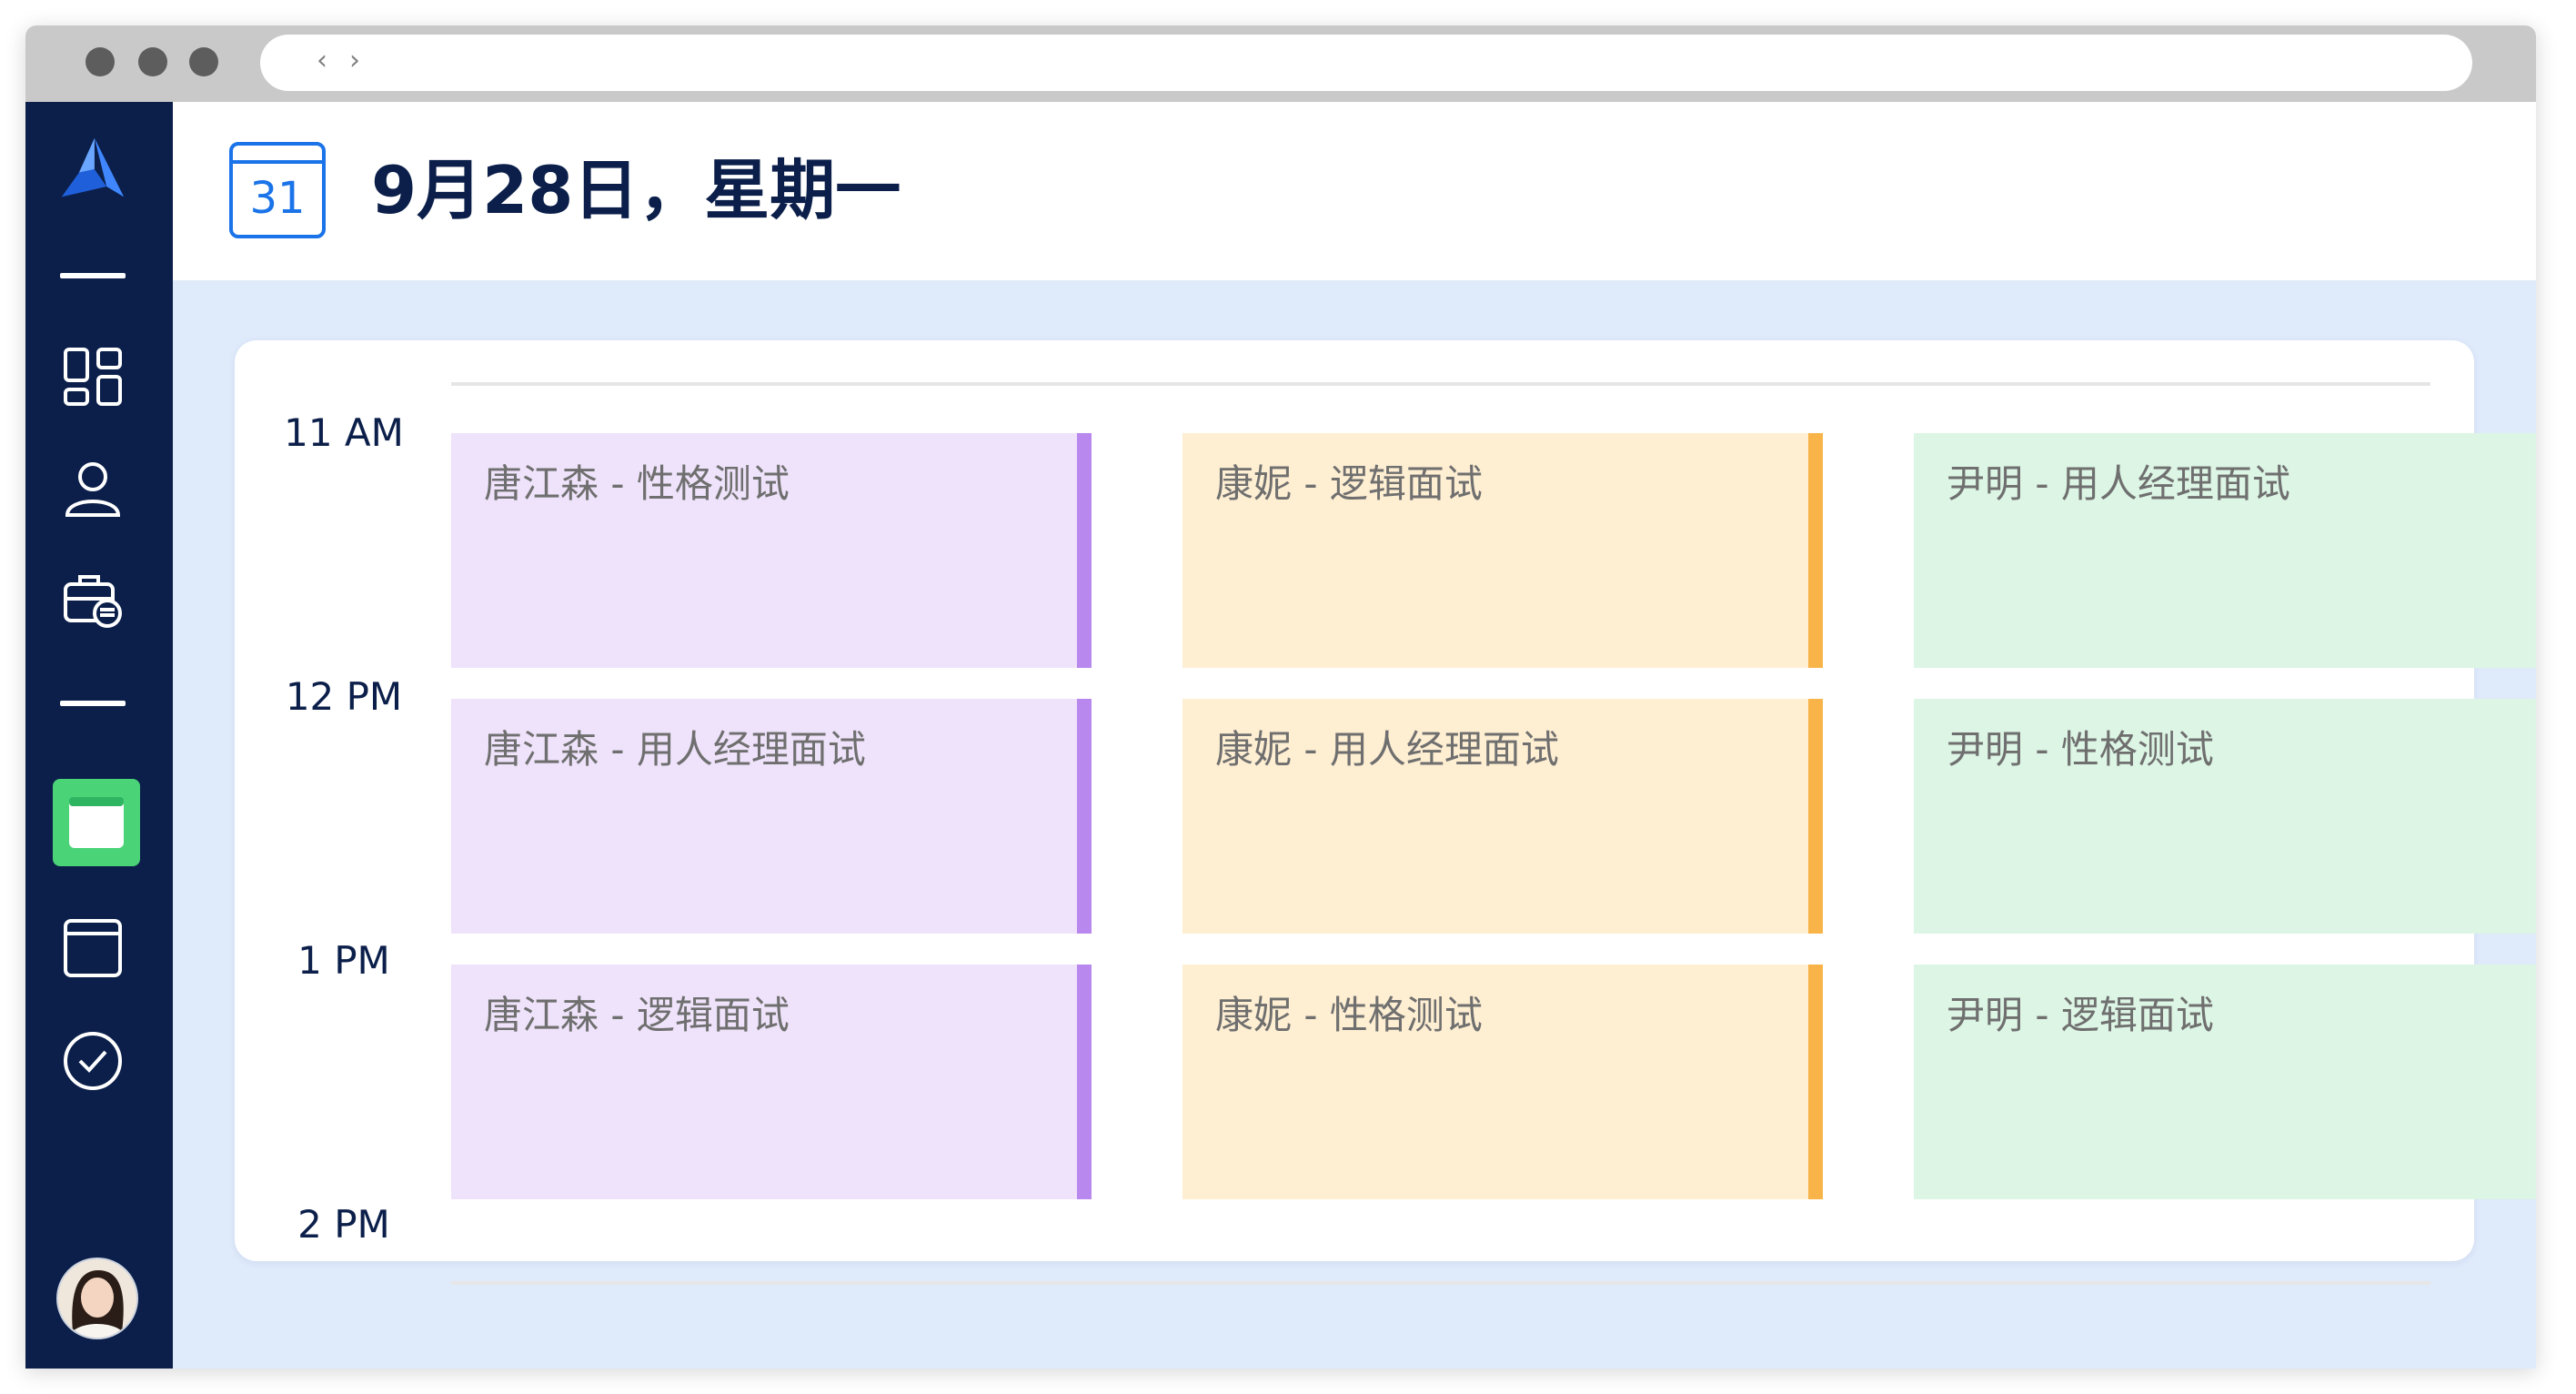 This screenshot has height=1394, width=2576. I want to click on avatar, so click(97, 1298).